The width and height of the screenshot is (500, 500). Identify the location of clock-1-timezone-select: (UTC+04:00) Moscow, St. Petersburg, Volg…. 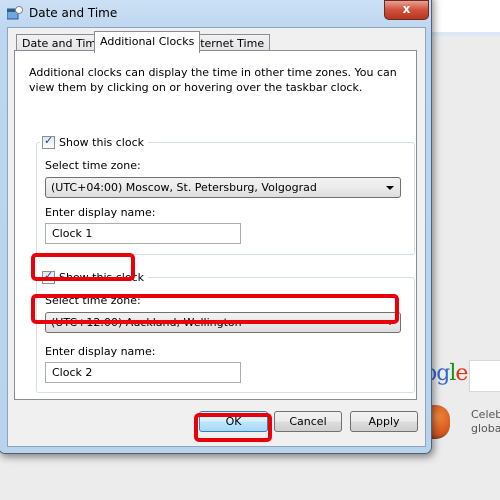
(223, 187).